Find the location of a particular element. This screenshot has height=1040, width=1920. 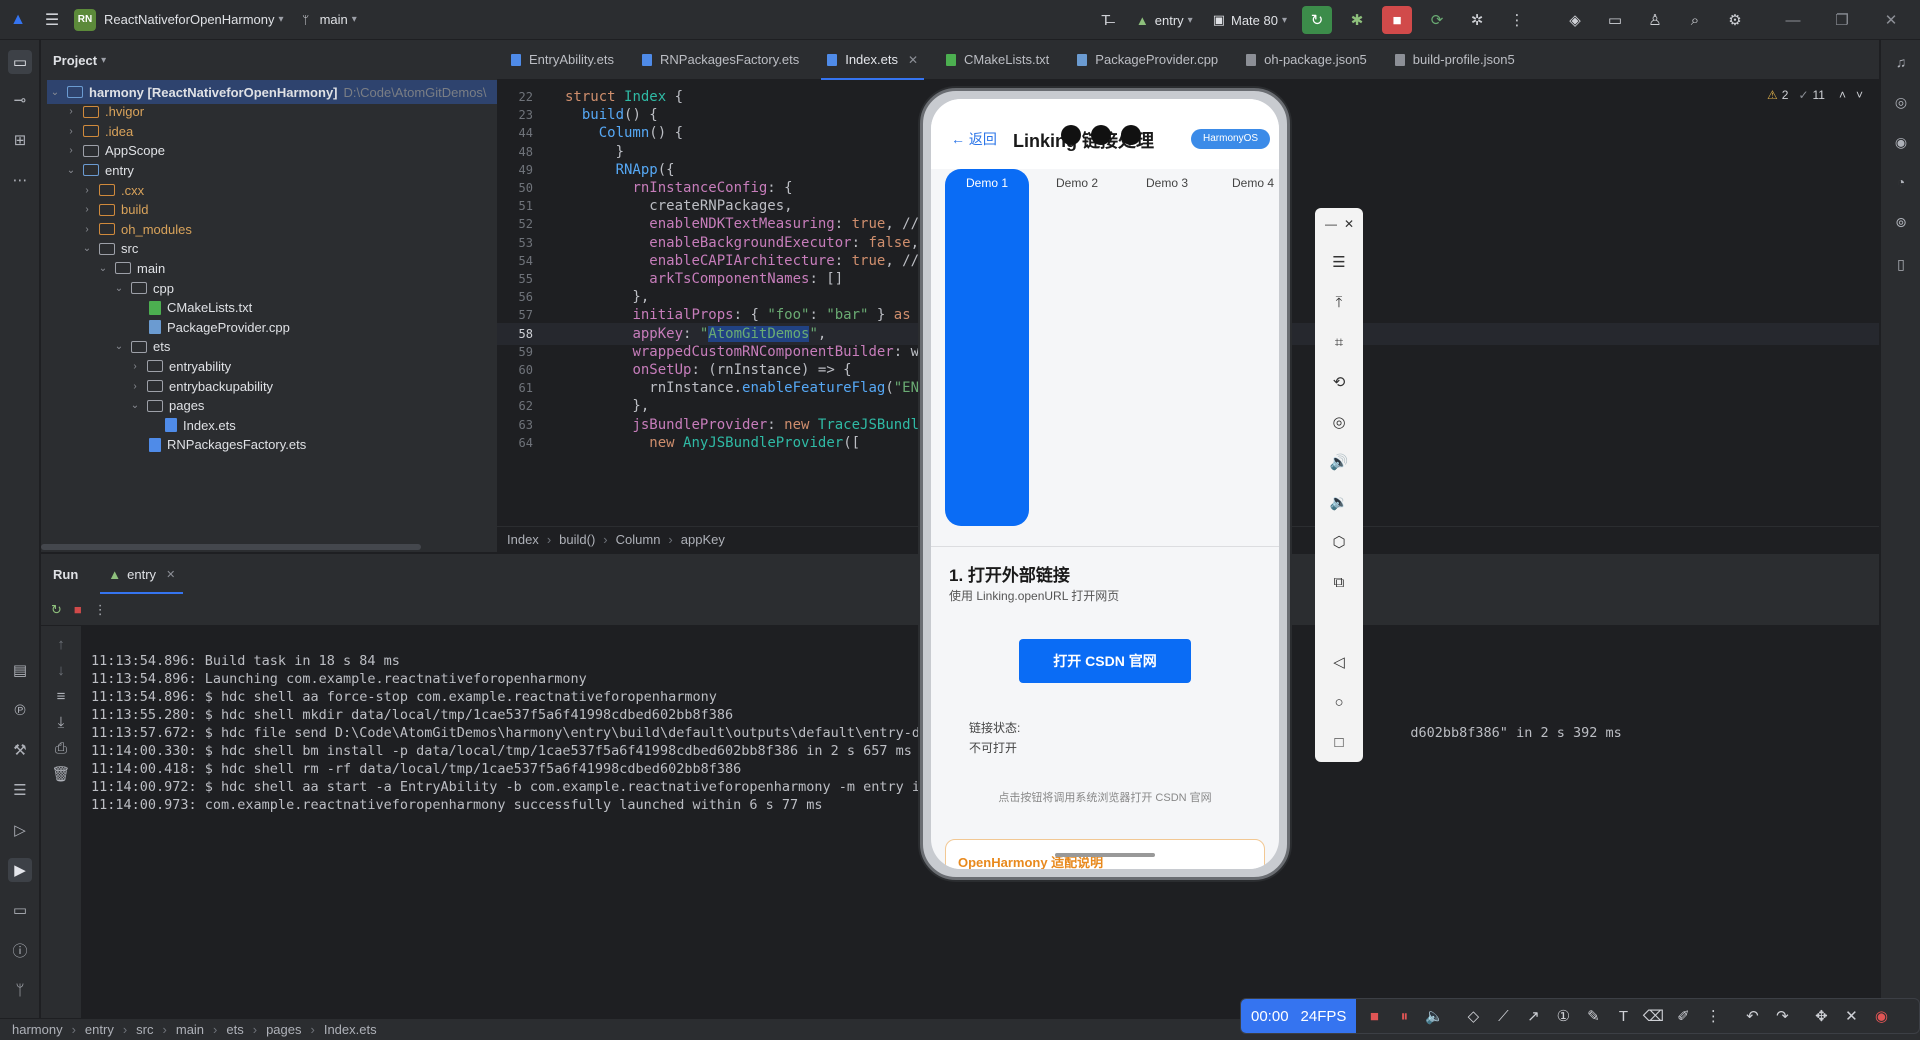

ai-assistant-icon: ◉ is located at coordinates (1901, 142).